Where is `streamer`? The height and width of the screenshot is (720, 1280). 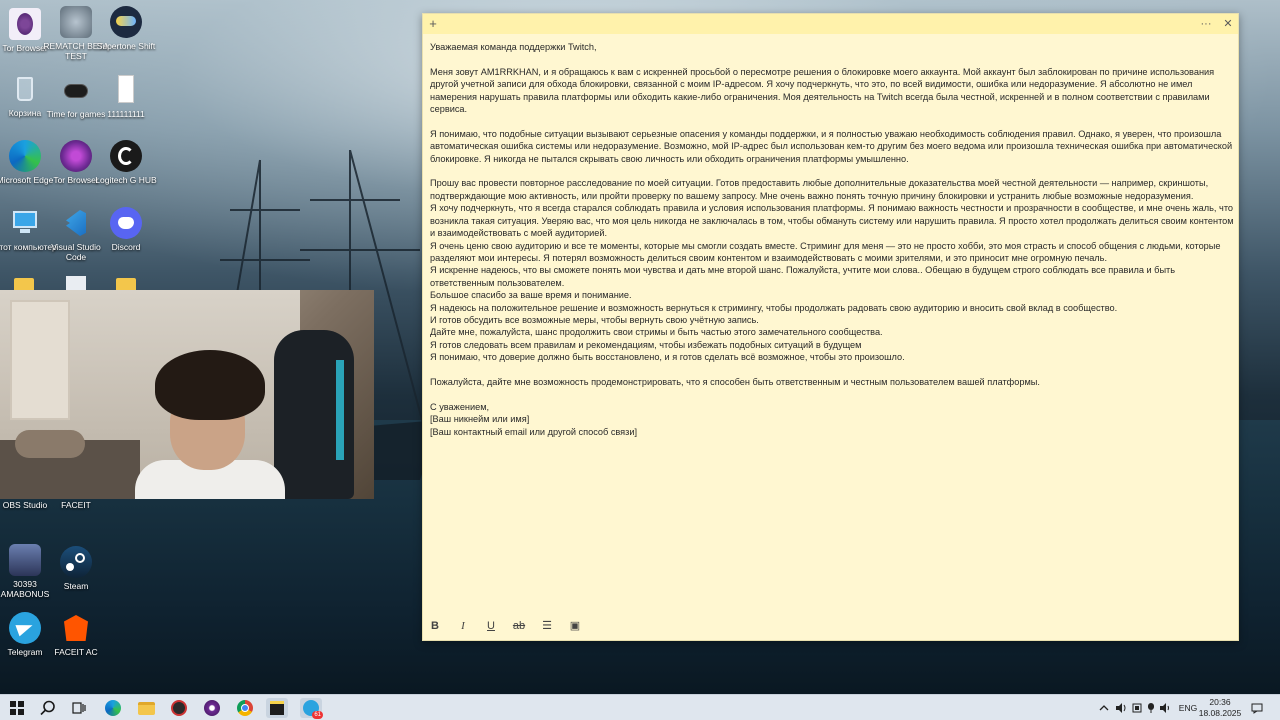 streamer is located at coordinates (210, 424).